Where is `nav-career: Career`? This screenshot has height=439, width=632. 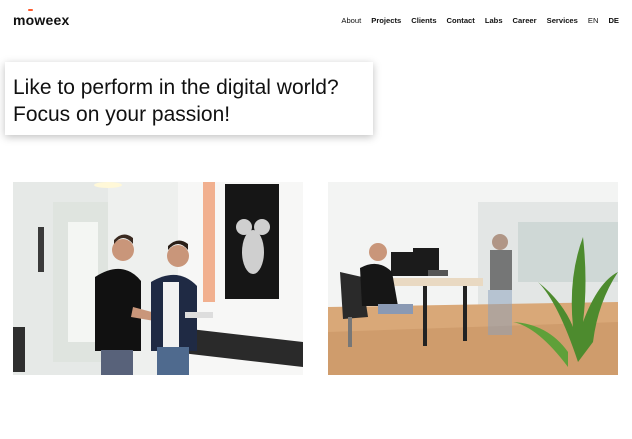 nav-career: Career is located at coordinates (525, 20).